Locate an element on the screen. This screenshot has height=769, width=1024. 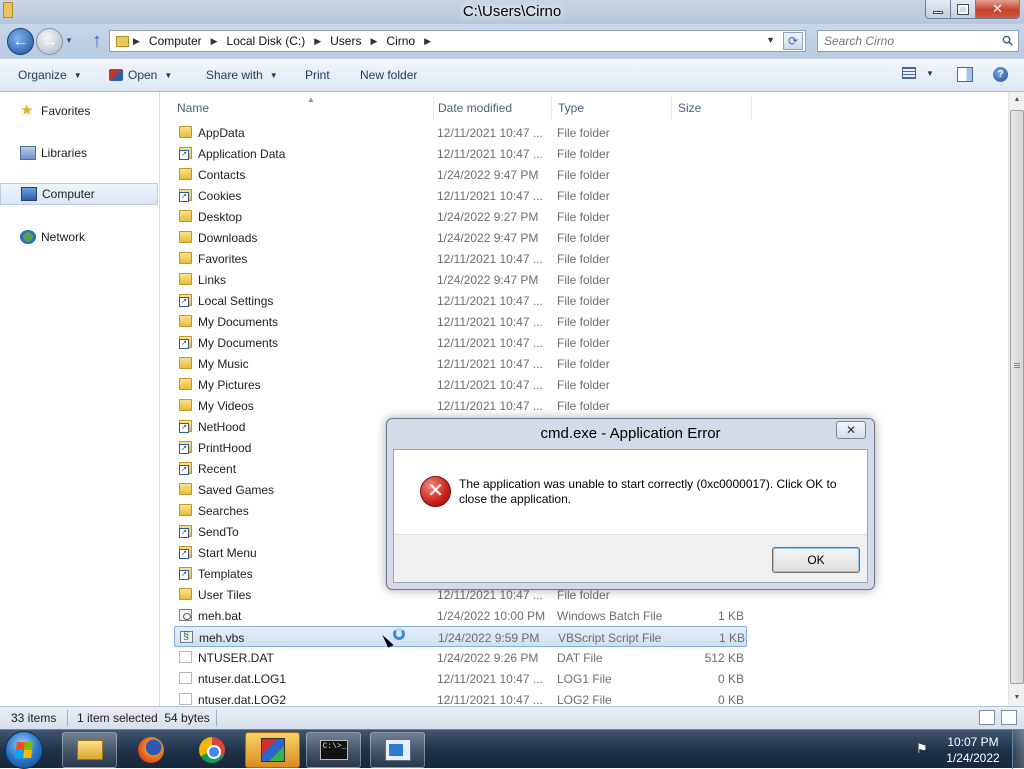
breadcrumb-cirno: Cirno ▶ is located at coordinates (413, 41).